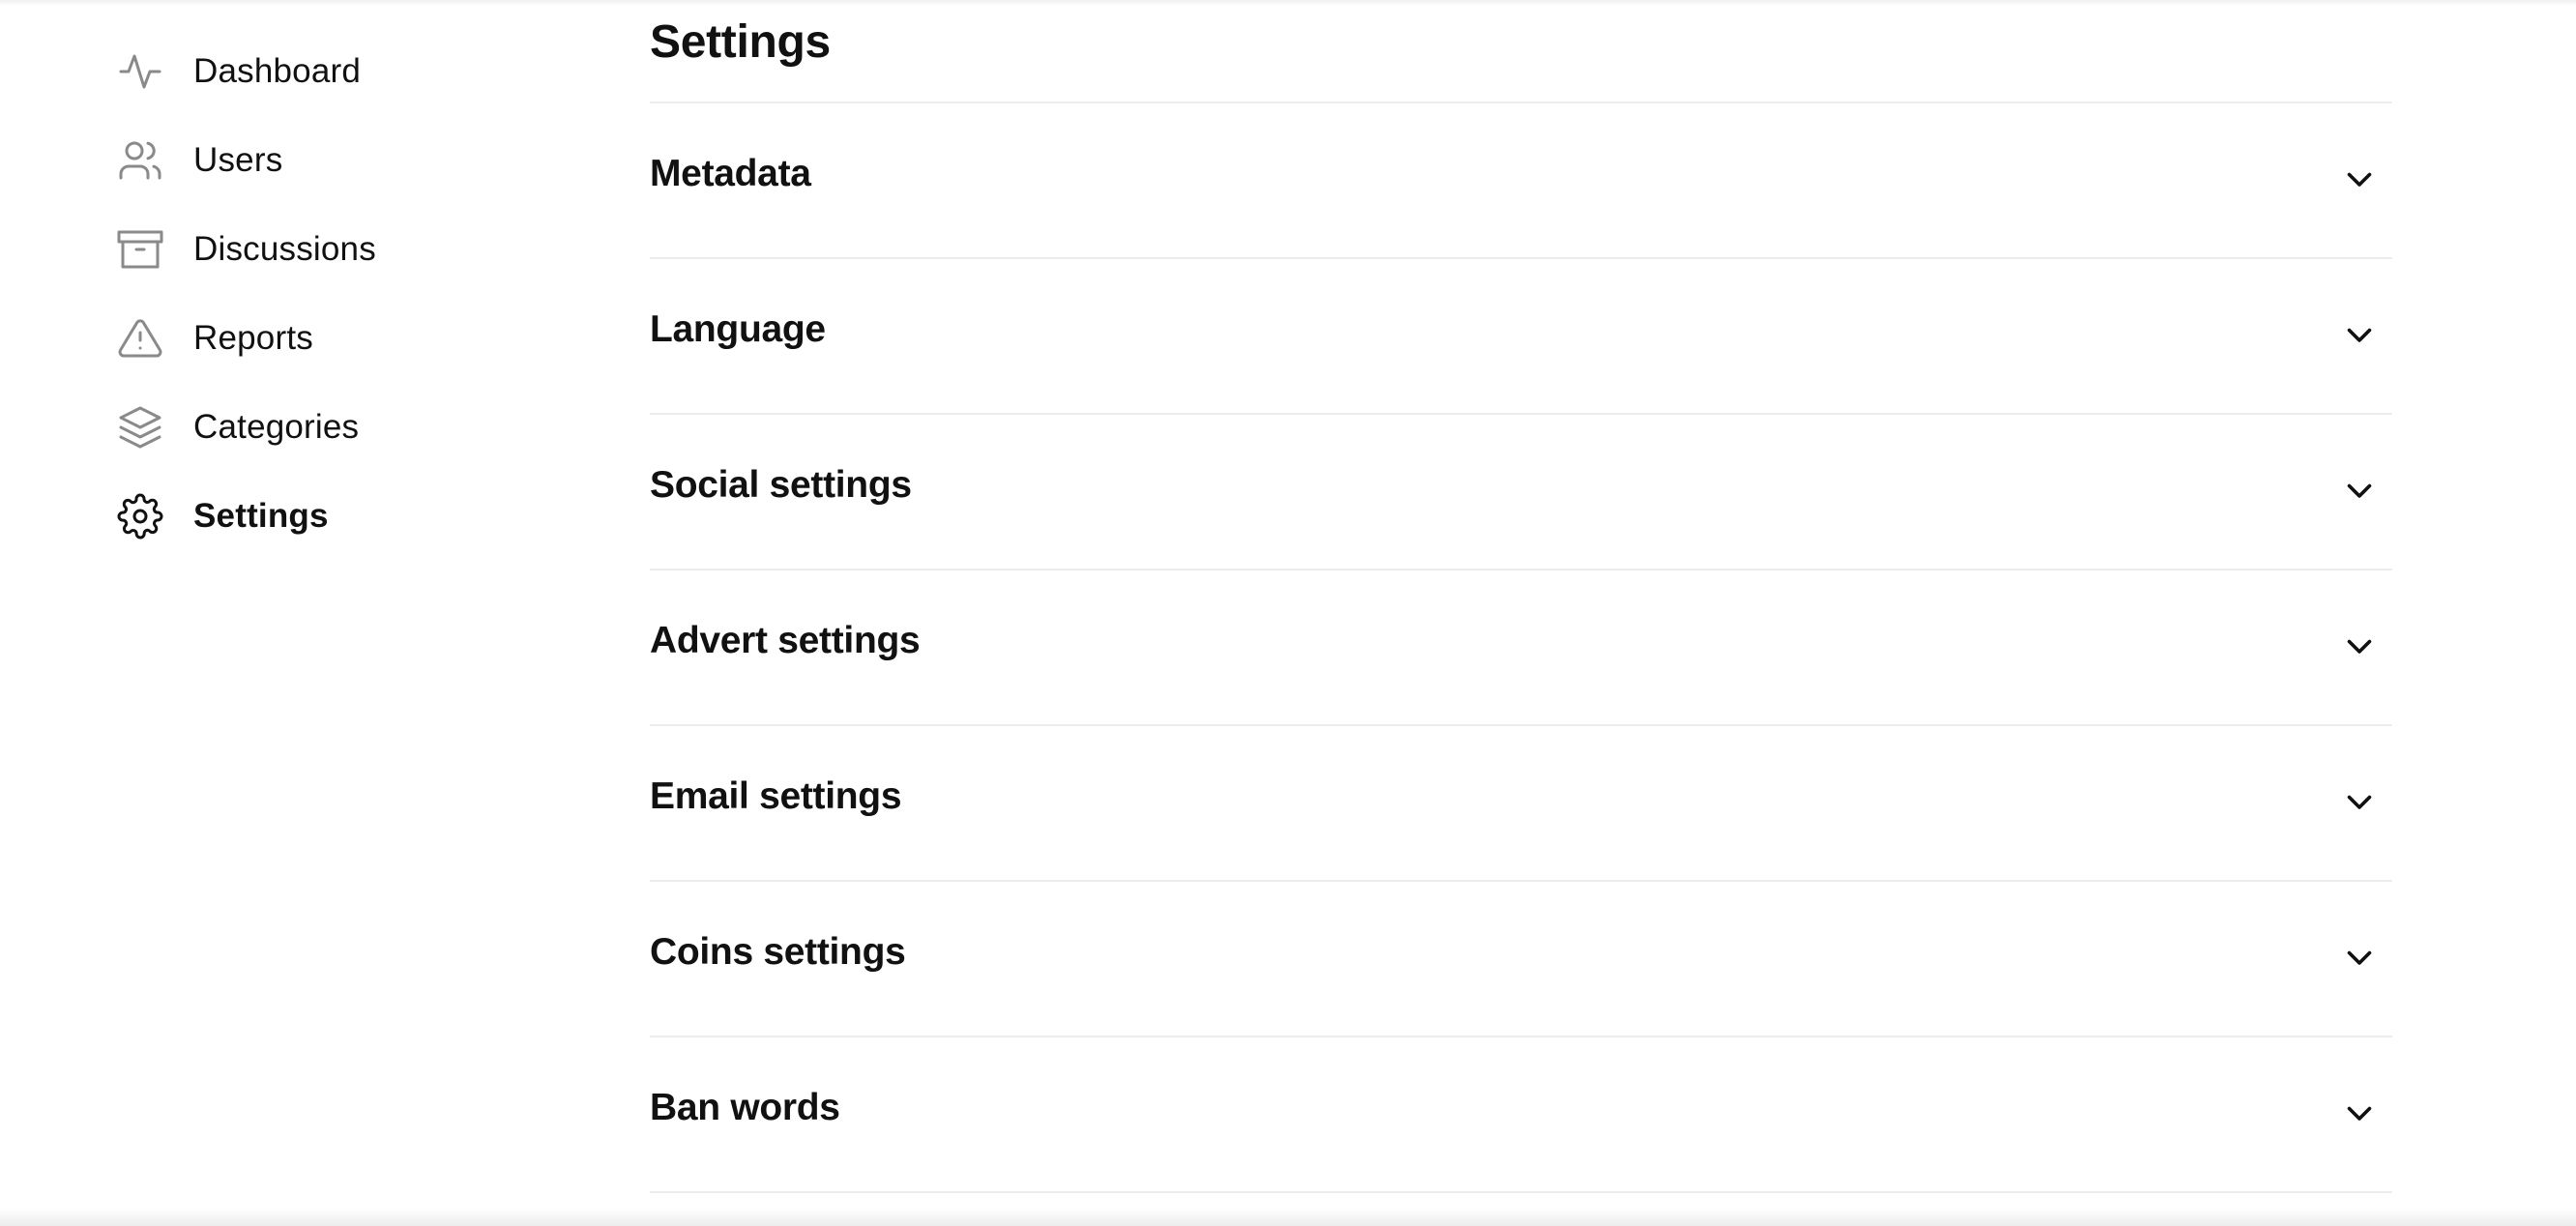  Describe the element at coordinates (738, 328) in the screenshot. I see `section-title: Language` at that location.